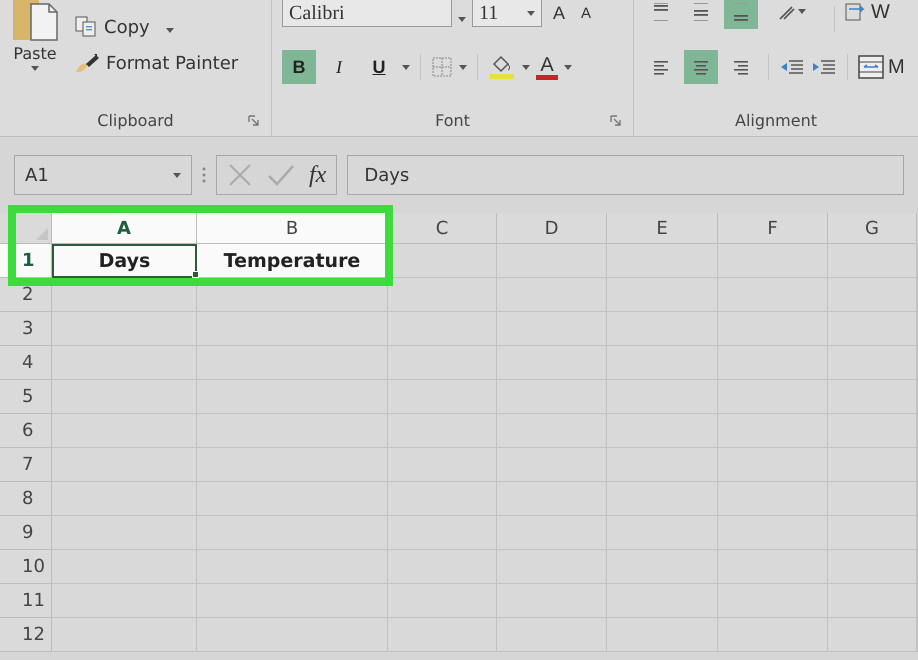  What do you see at coordinates (26, 567) in the screenshot?
I see `row-header: 10` at bounding box center [26, 567].